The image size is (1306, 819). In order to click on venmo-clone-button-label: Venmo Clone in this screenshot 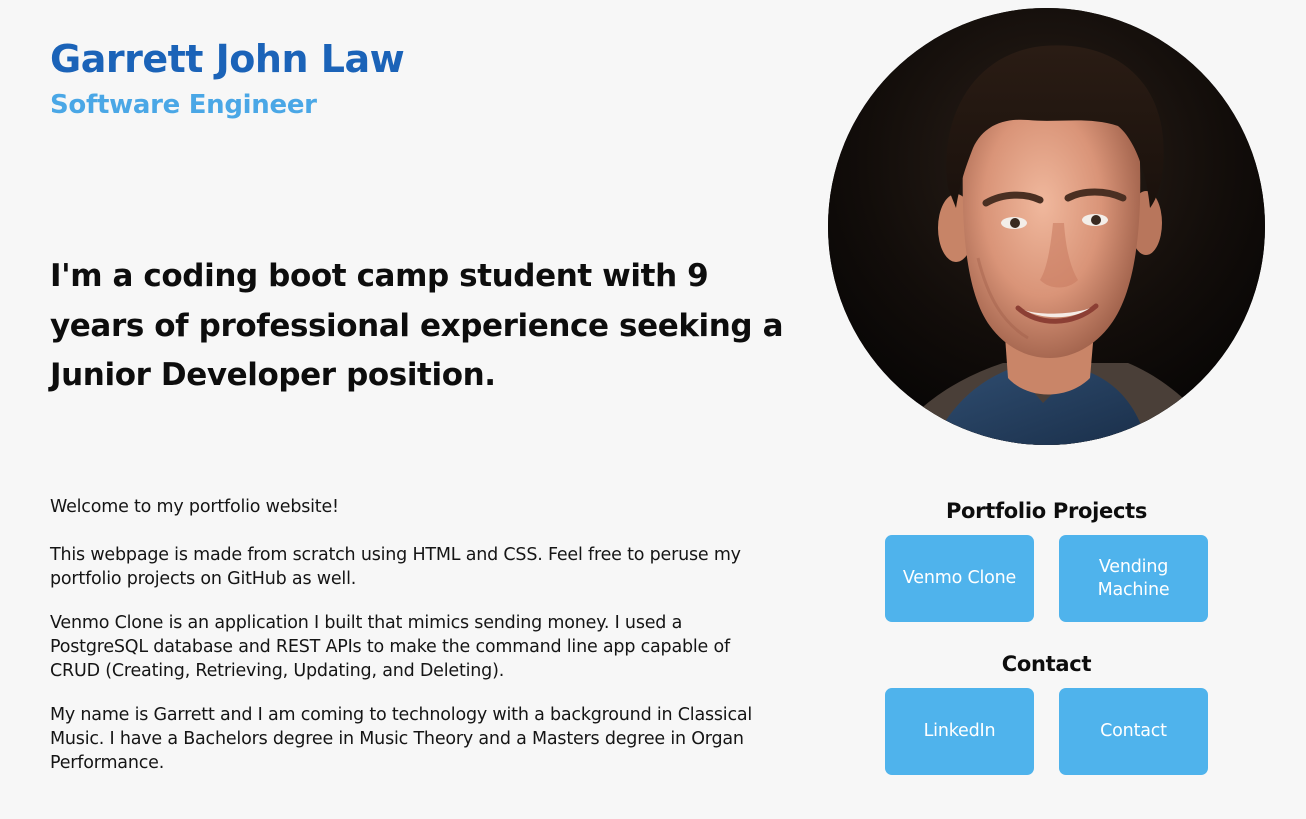, I will do `click(959, 578)`.